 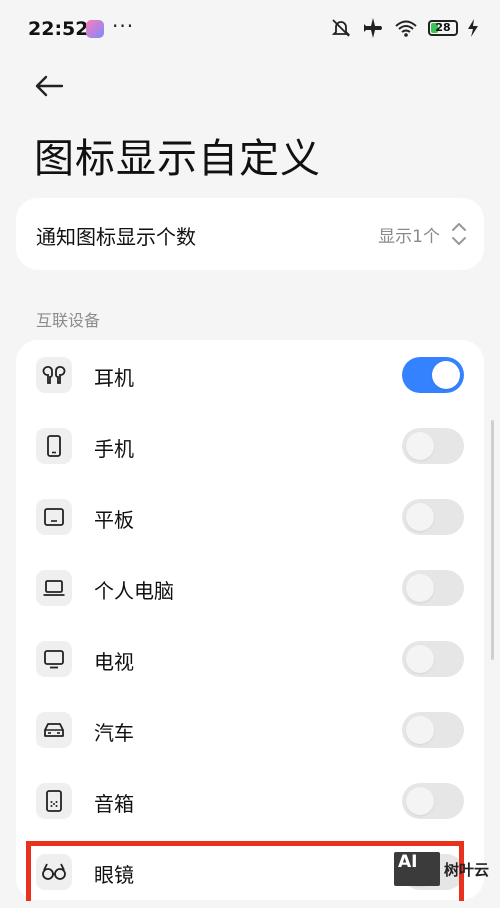 I want to click on list-item: 个人电脑, so click(x=250, y=588).